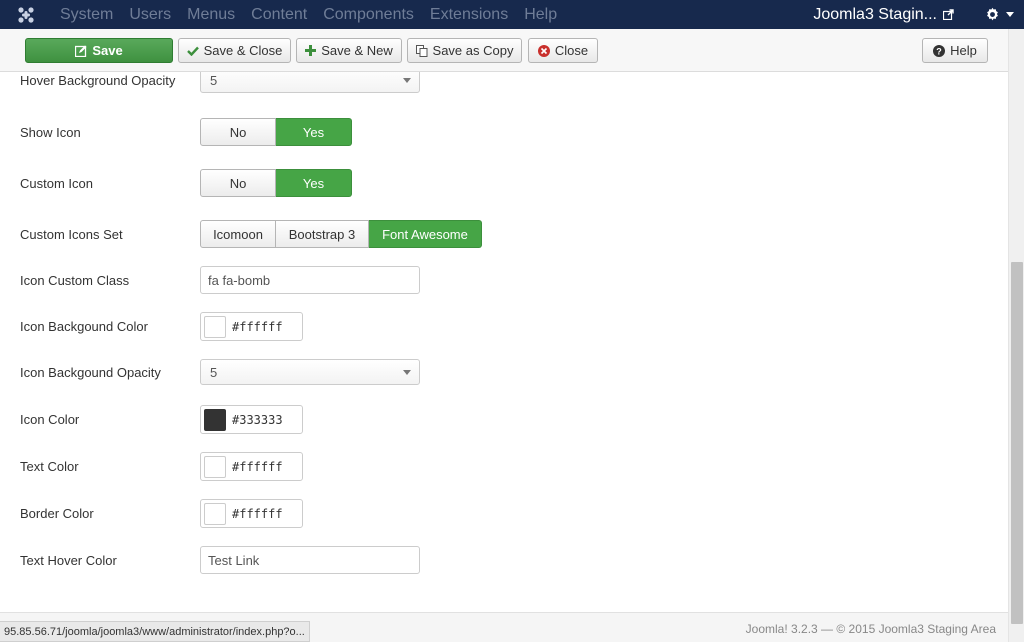 This screenshot has height=642, width=1024. What do you see at coordinates (310, 280) in the screenshot?
I see `icon-custom-class-input: fa fa-bomb` at bounding box center [310, 280].